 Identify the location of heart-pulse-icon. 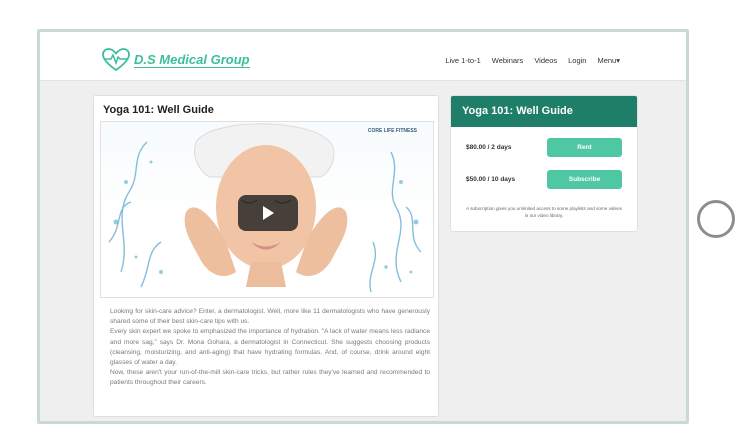
(116, 60).